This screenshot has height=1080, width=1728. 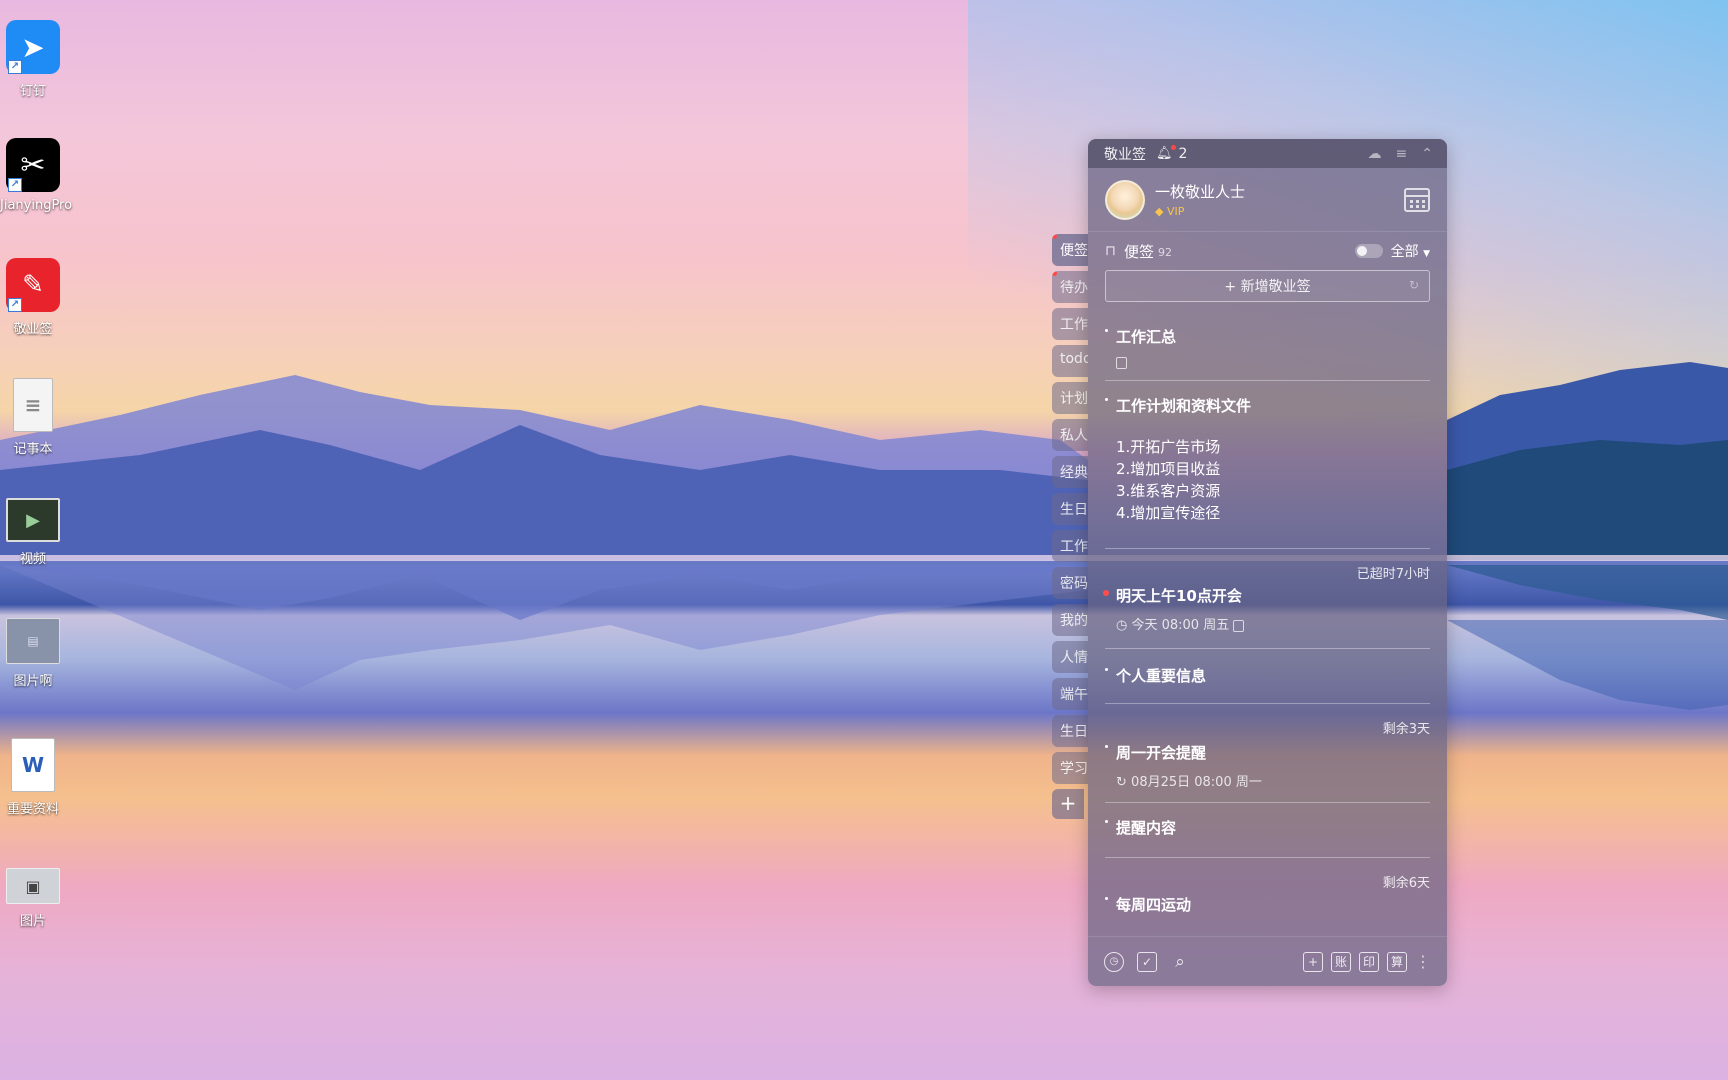 I want to click on jingyeqian-icon: ✎ ↗, so click(x=33, y=285).